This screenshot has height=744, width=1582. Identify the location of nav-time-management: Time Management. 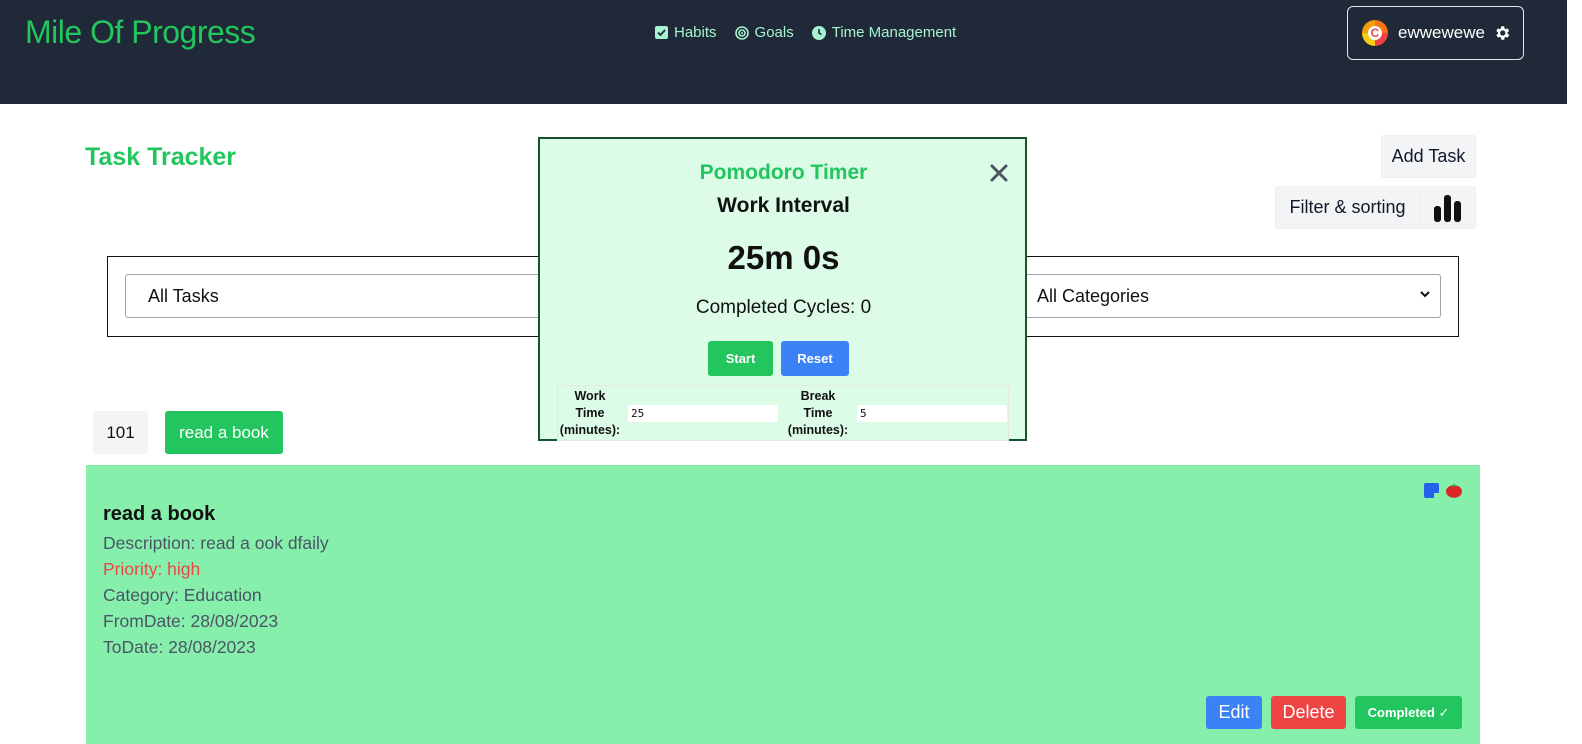
(884, 32).